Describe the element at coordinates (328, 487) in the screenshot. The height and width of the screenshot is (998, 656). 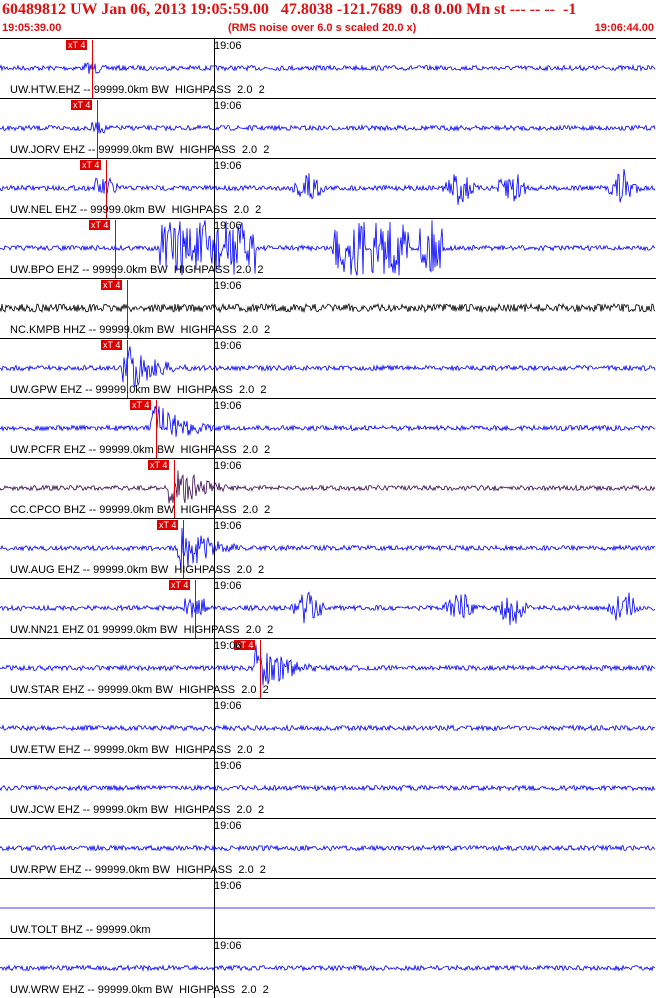
I see `waveform-cpco` at that location.